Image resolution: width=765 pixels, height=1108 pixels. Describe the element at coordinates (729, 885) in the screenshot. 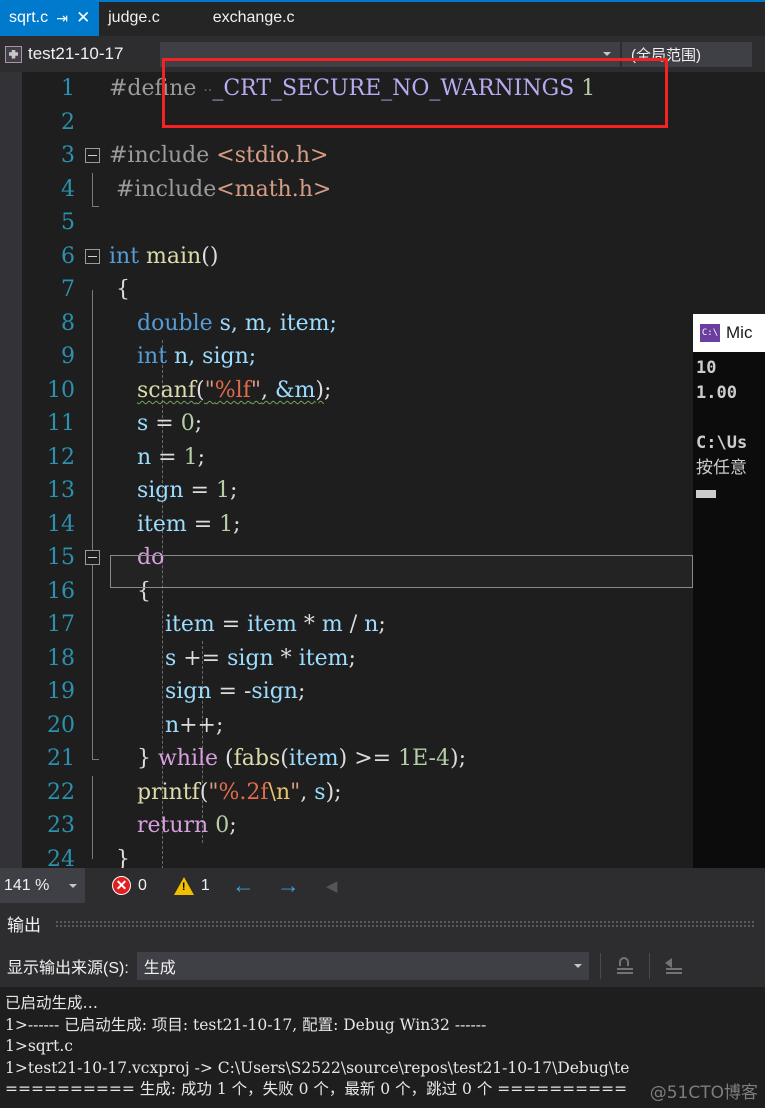

I see `status-bar-filler` at that location.